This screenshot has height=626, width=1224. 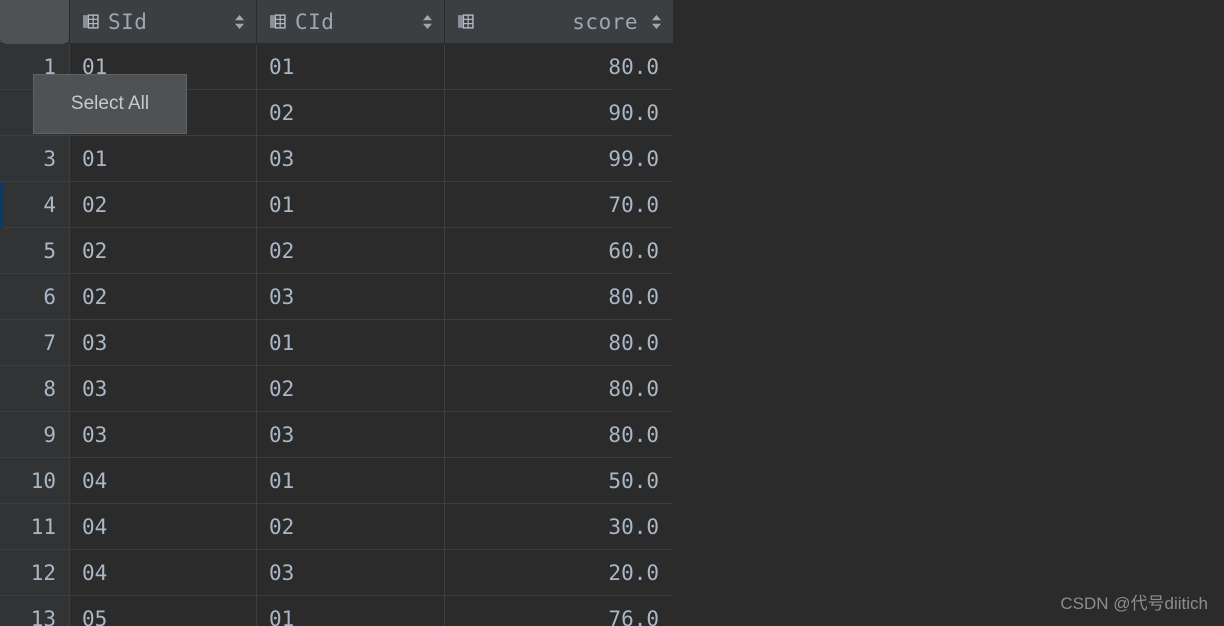 I want to click on watermark-label: CSDN @代号diitich, so click(x=1134, y=603).